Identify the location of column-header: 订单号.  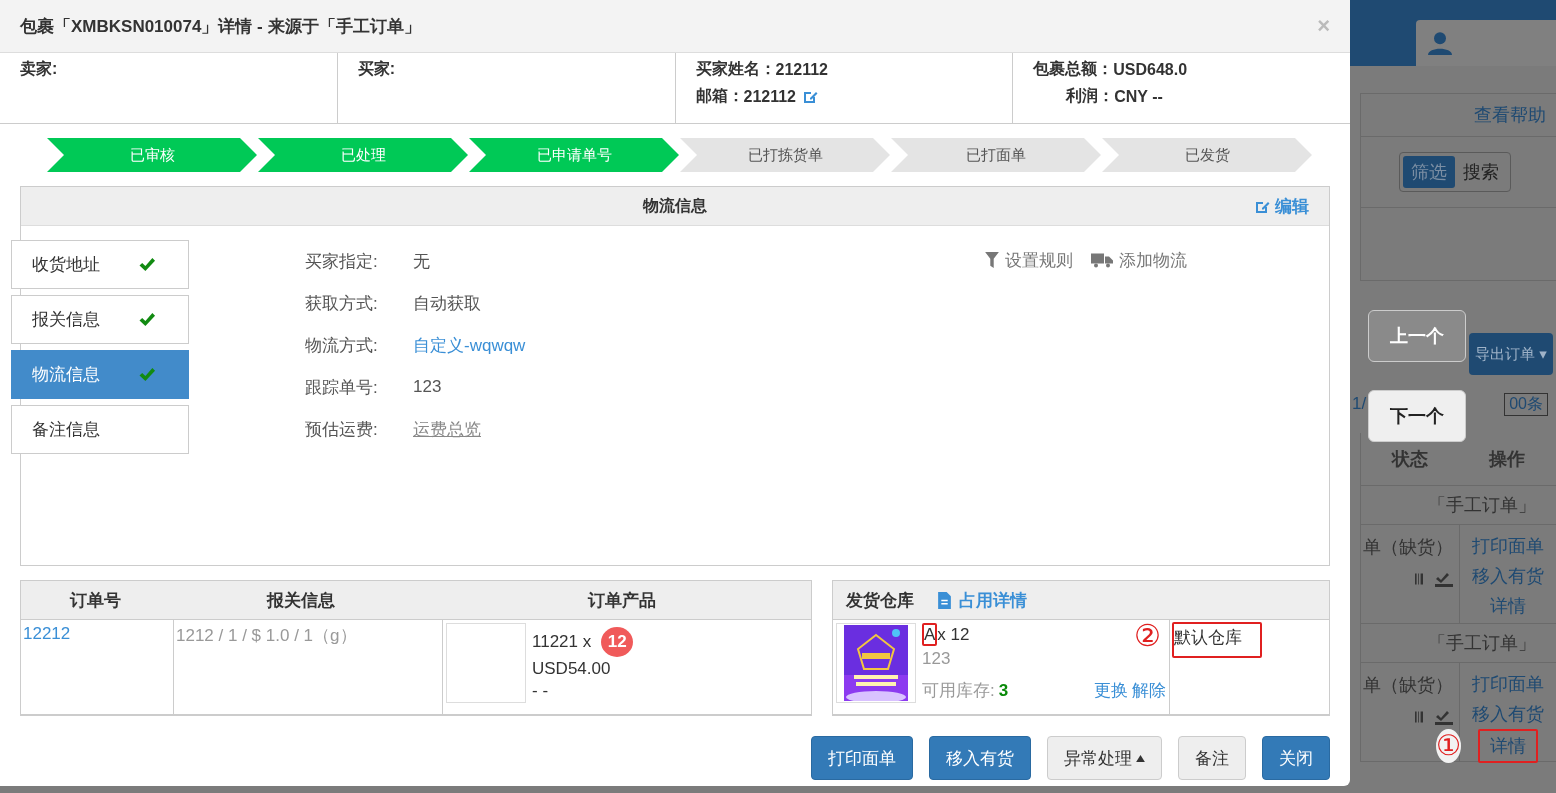
(95, 600).